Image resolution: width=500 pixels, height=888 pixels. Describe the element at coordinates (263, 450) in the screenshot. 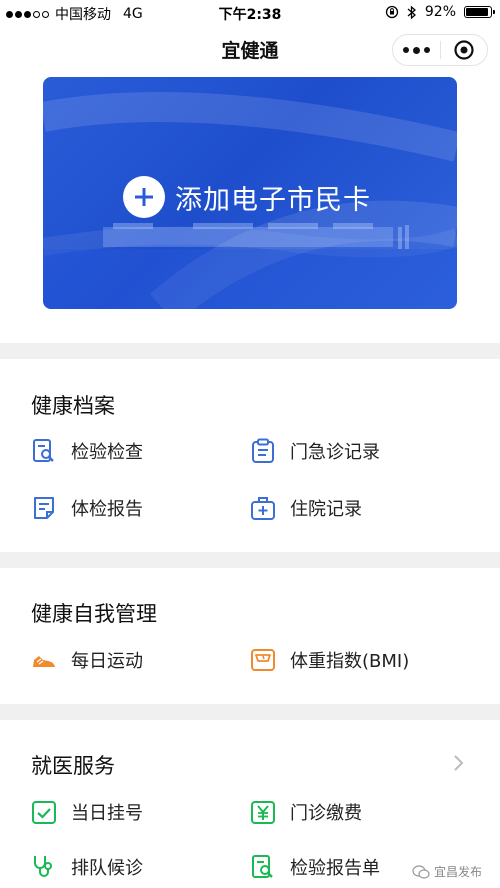

I see `clipboard-icon` at that location.